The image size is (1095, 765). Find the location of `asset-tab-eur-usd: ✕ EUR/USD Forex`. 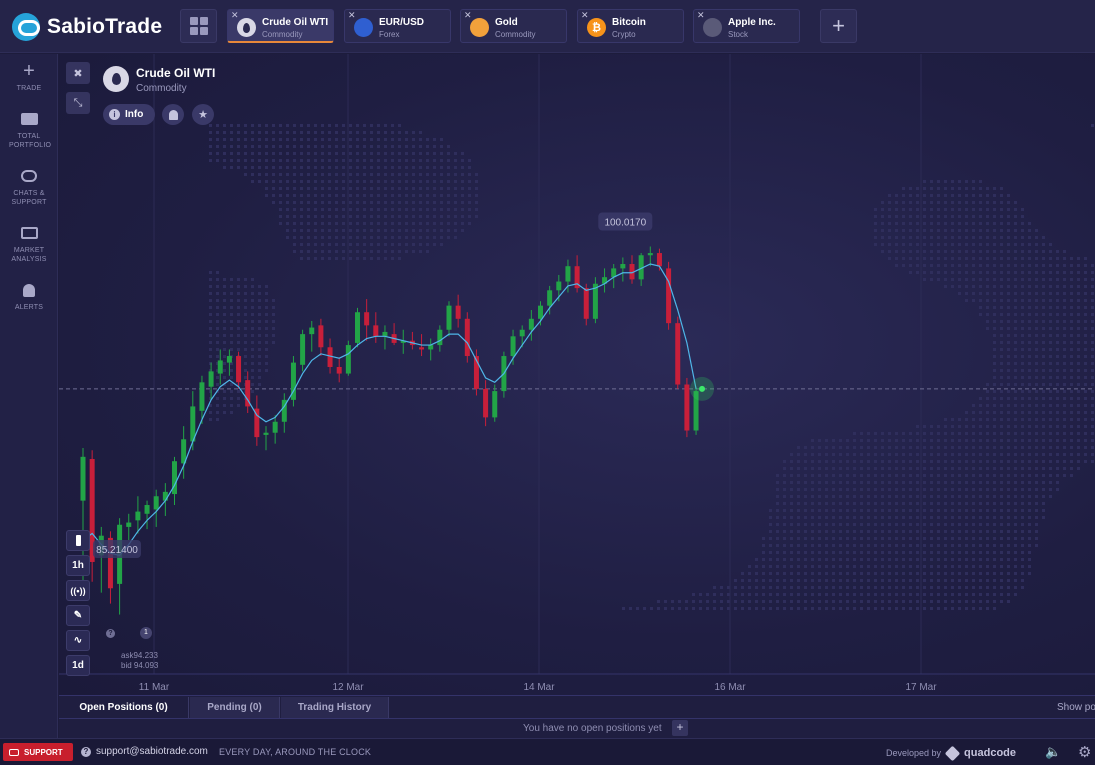

asset-tab-eur-usd: ✕ EUR/USD Forex is located at coordinates (397, 26).